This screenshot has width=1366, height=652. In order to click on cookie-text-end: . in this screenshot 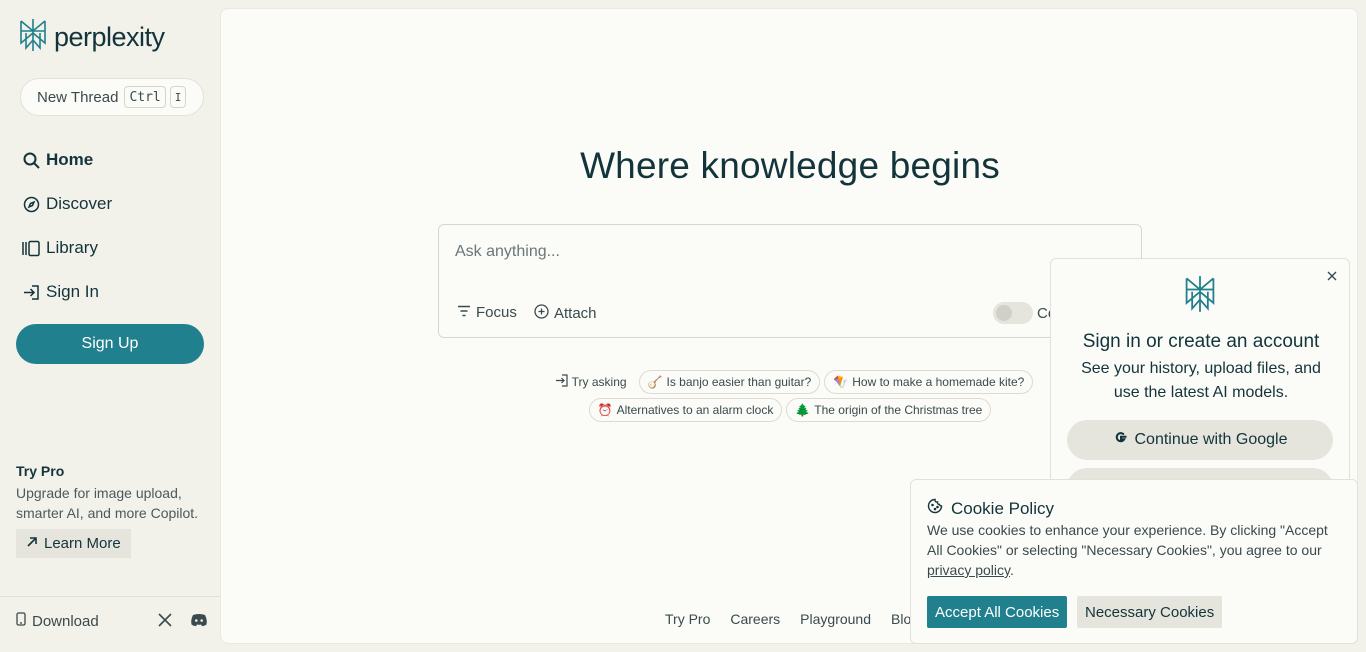, I will do `click(1012, 570)`.